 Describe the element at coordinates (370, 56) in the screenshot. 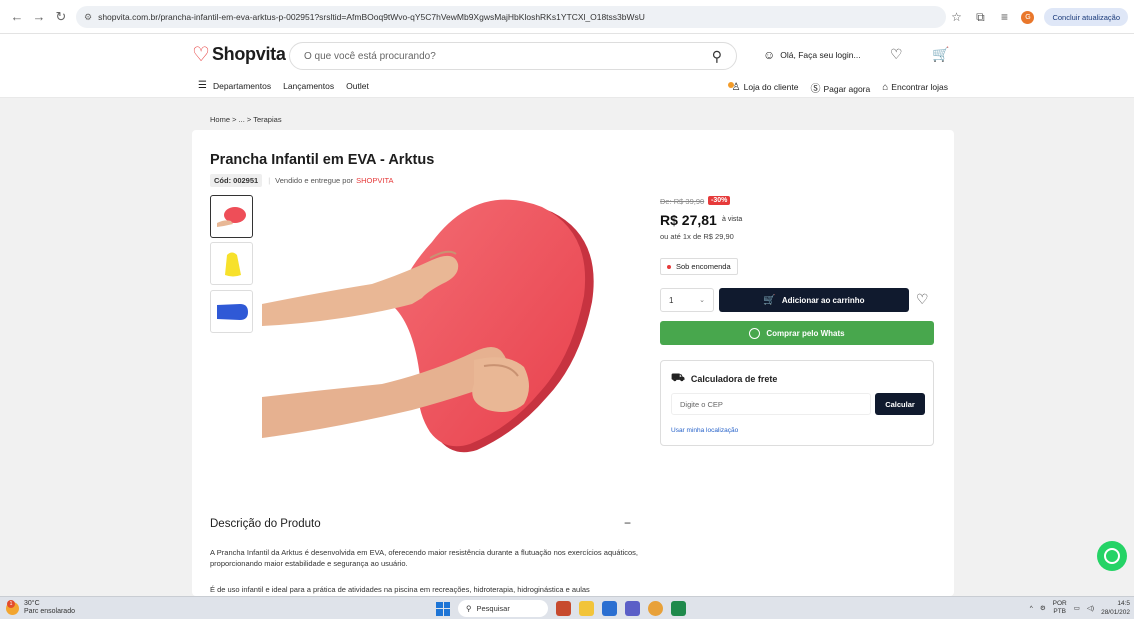

I see `search-placeholder: O que você está procurando?` at that location.